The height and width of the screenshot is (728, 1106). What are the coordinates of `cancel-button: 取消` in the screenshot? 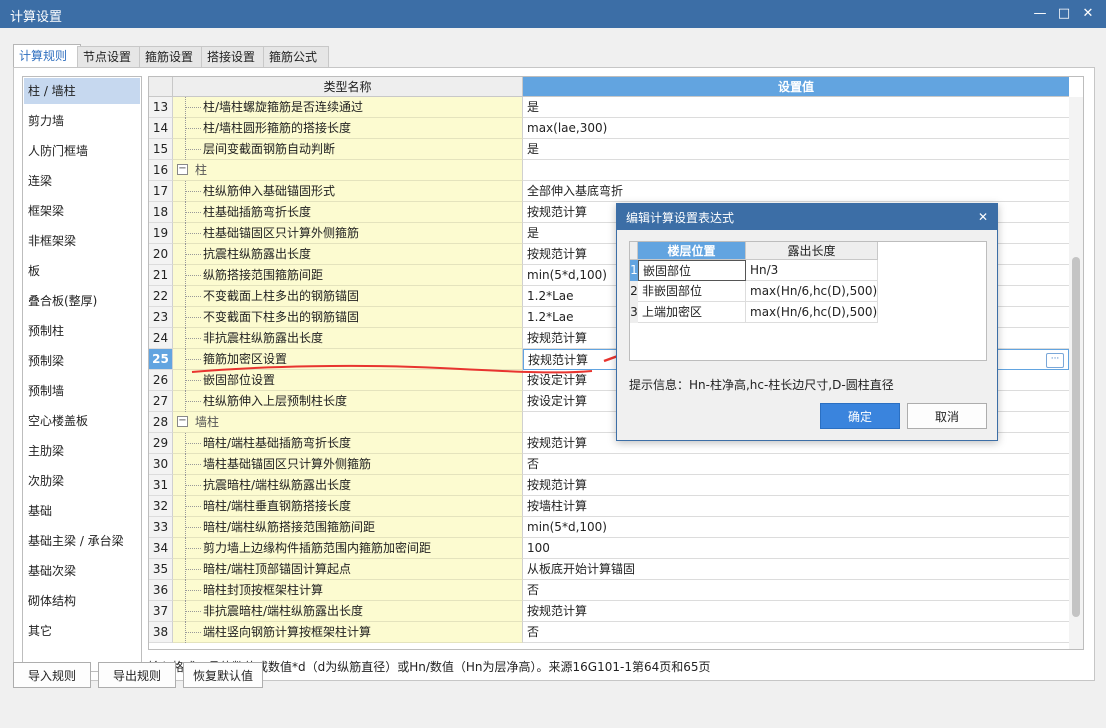 It's located at (947, 416).